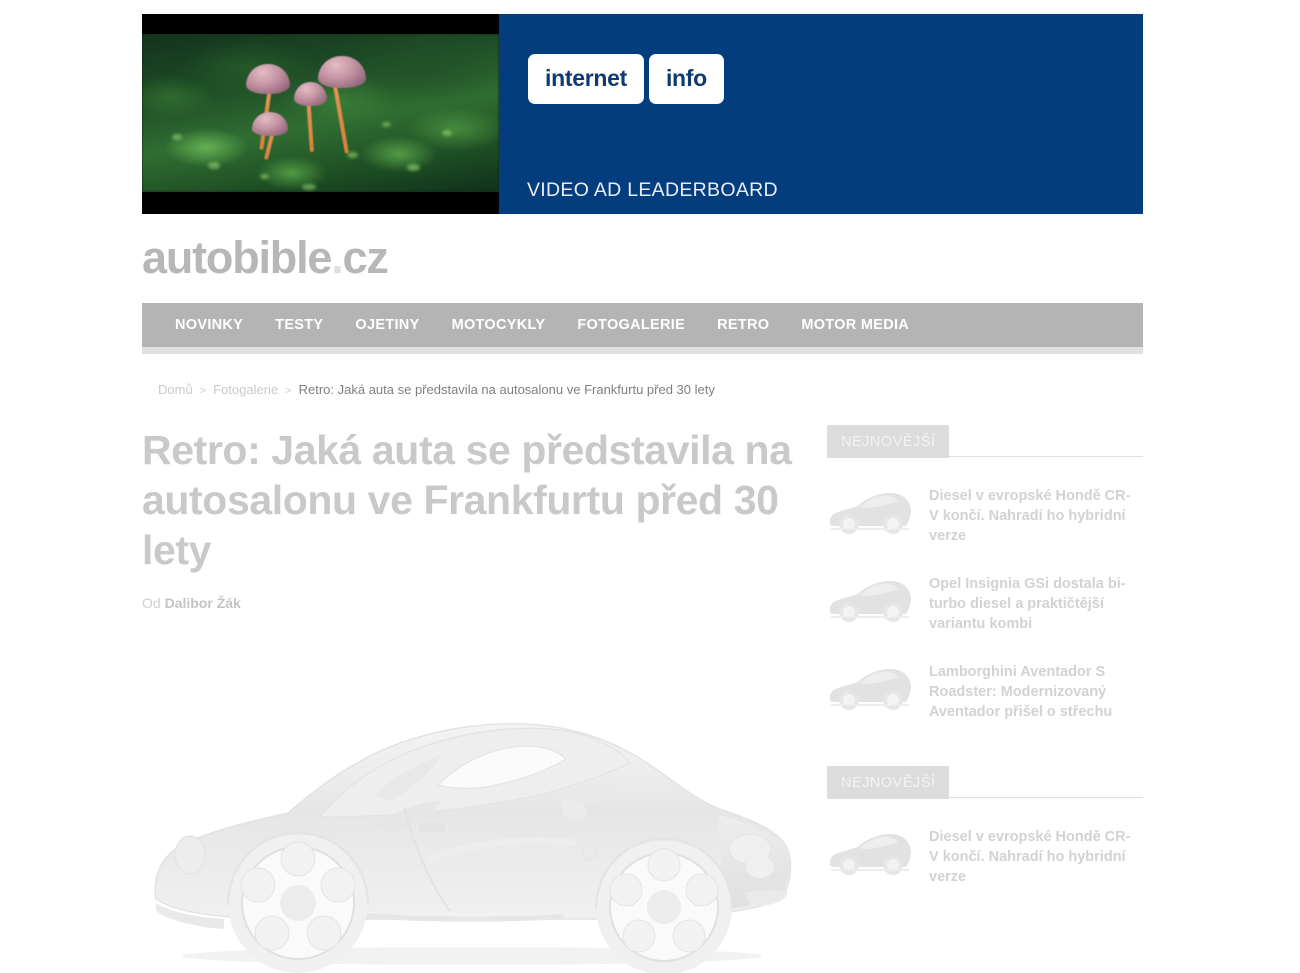  I want to click on nav-underline-strip, so click(642, 350).